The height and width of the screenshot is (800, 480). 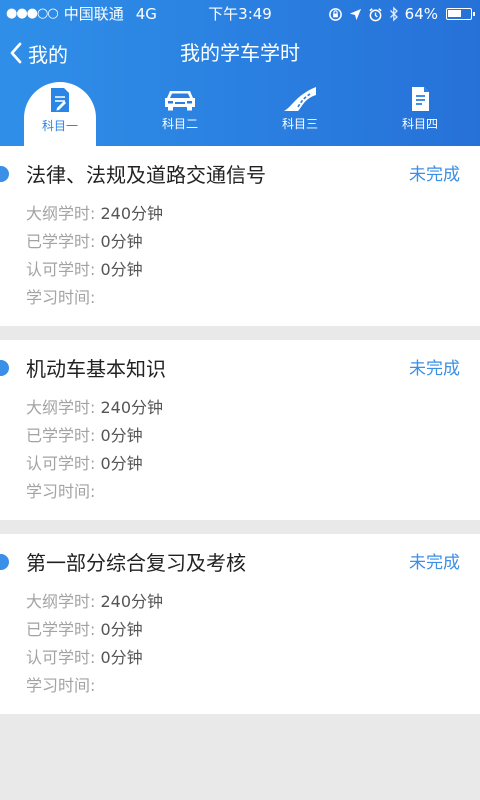 What do you see at coordinates (355, 14) in the screenshot?
I see `location-arrow-icon` at bounding box center [355, 14].